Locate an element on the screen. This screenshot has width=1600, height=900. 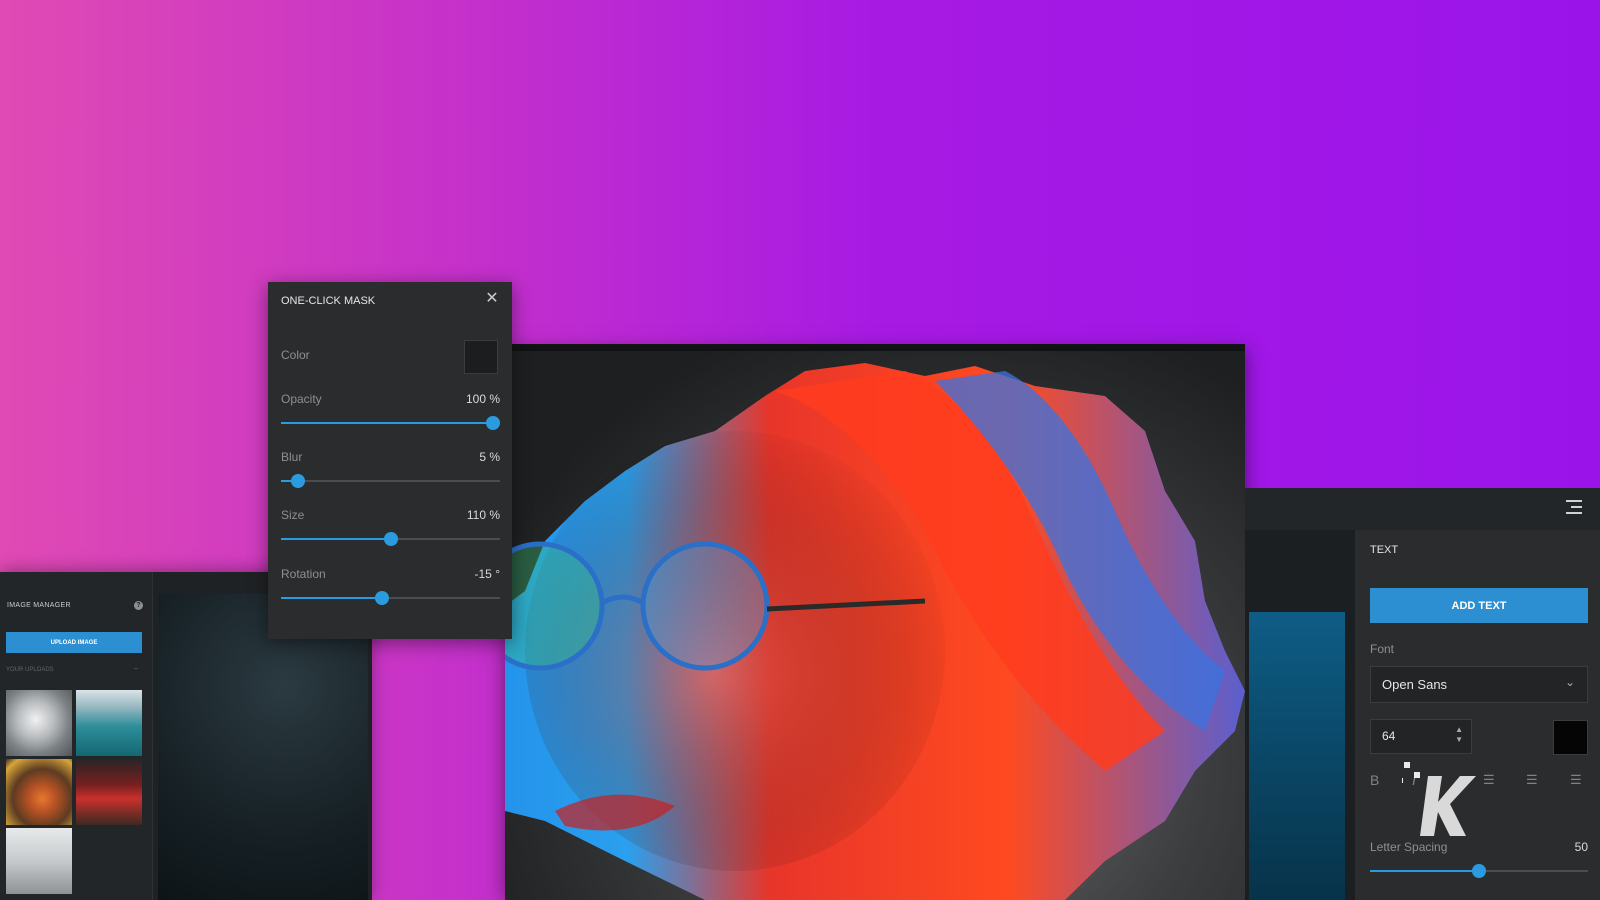
letter-spacing-label: Letter Spacing is located at coordinates (1409, 847).